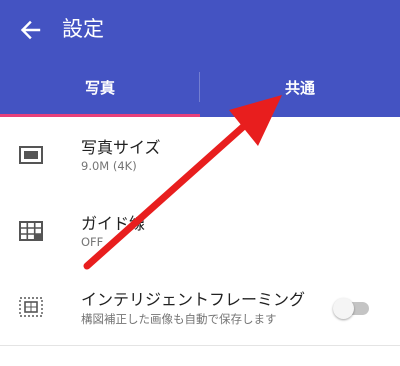 This screenshot has height=366, width=400. I want to click on picture-size-icon, so click(31, 155).